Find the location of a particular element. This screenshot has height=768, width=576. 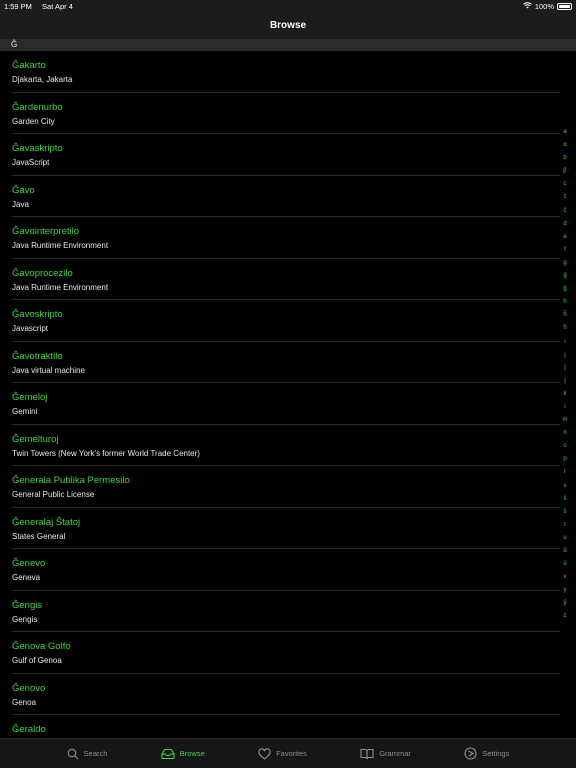

index-letter: ğ is located at coordinates (564, 289).